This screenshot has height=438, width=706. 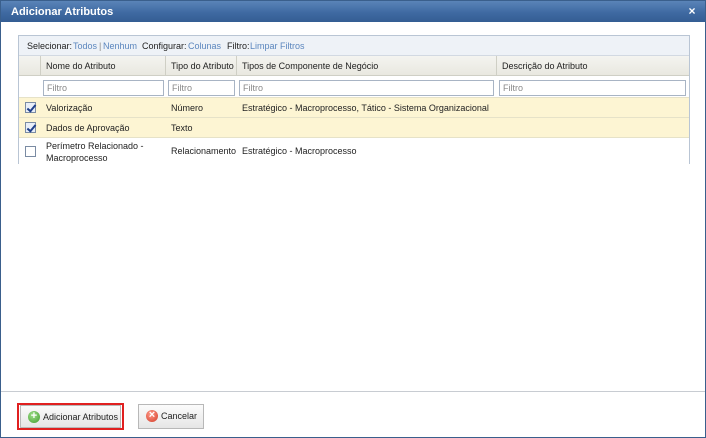 What do you see at coordinates (62, 12) in the screenshot?
I see `dialog-title: Adicionar Atributos` at bounding box center [62, 12].